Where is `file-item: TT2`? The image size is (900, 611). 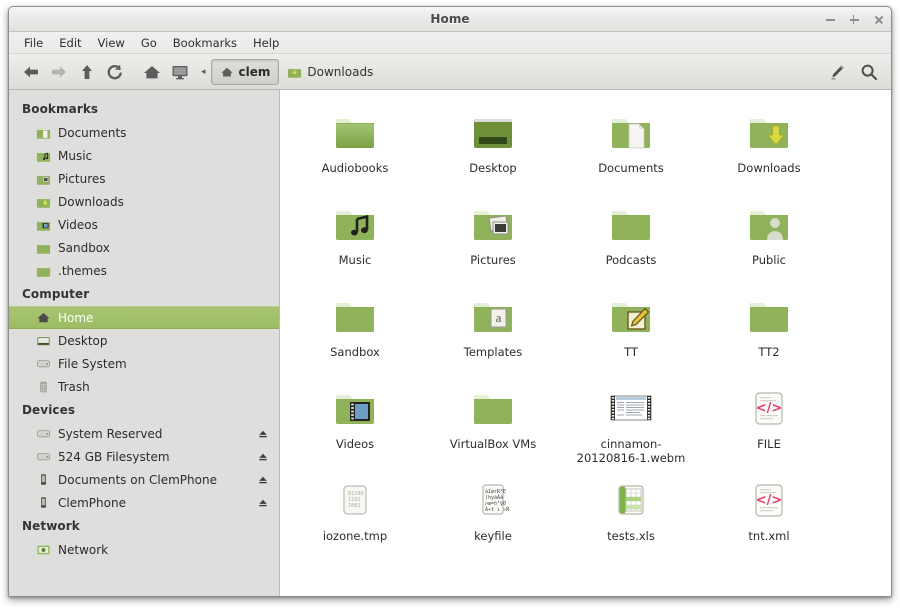
file-item: TT2 is located at coordinates (769, 332).